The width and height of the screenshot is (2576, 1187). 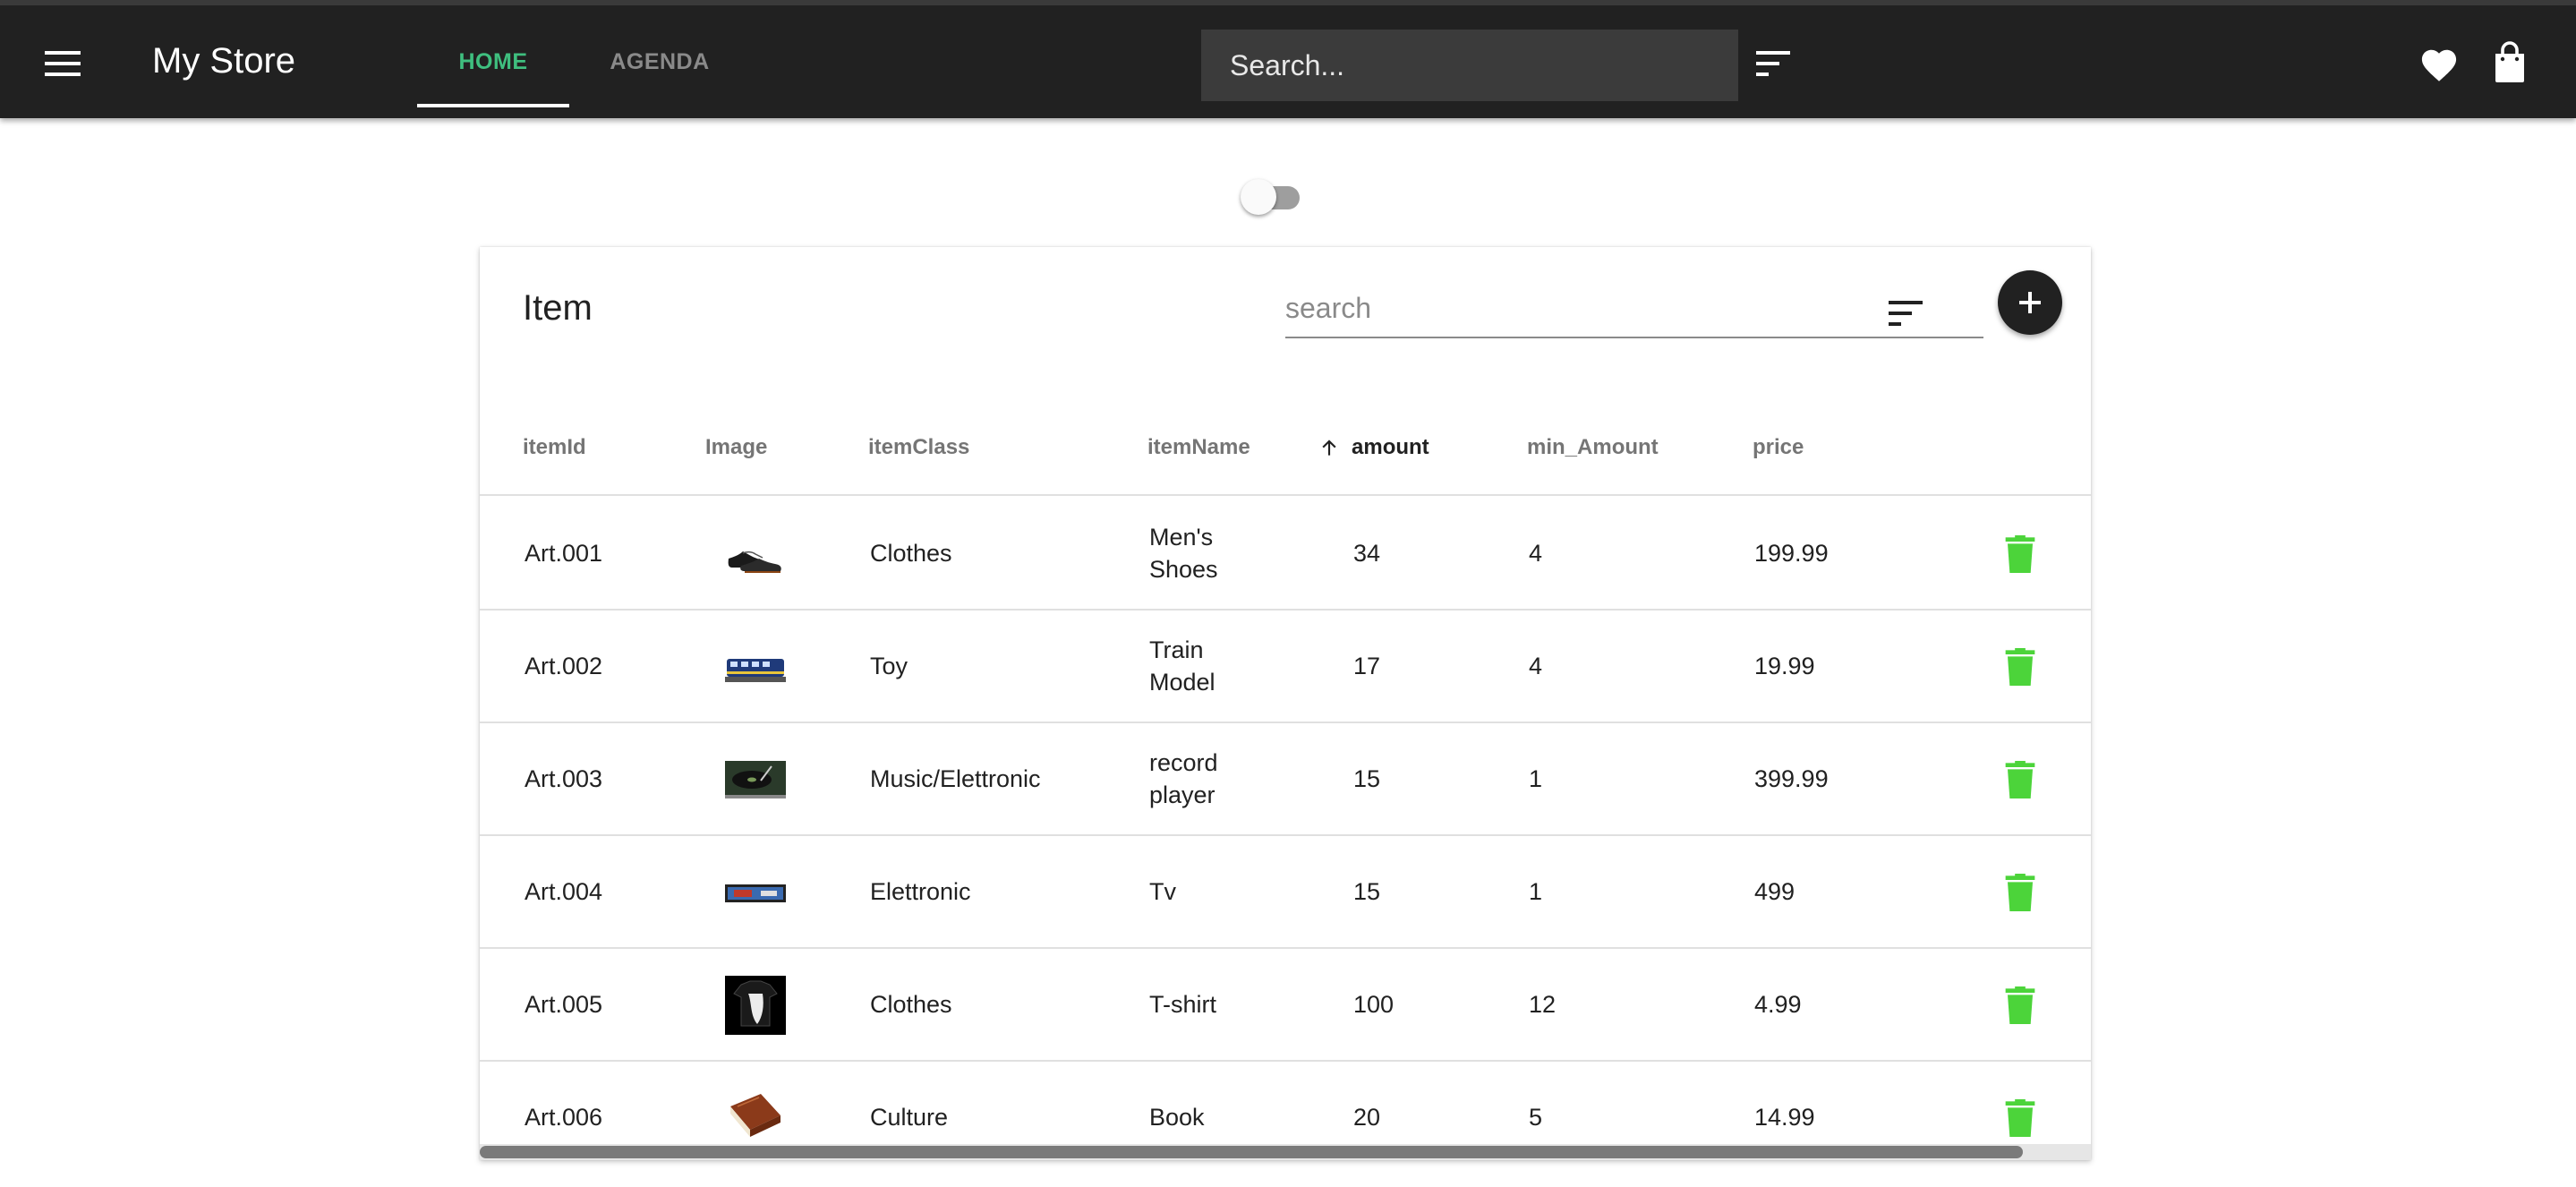 I want to click on heart-icon, so click(x=2439, y=63).